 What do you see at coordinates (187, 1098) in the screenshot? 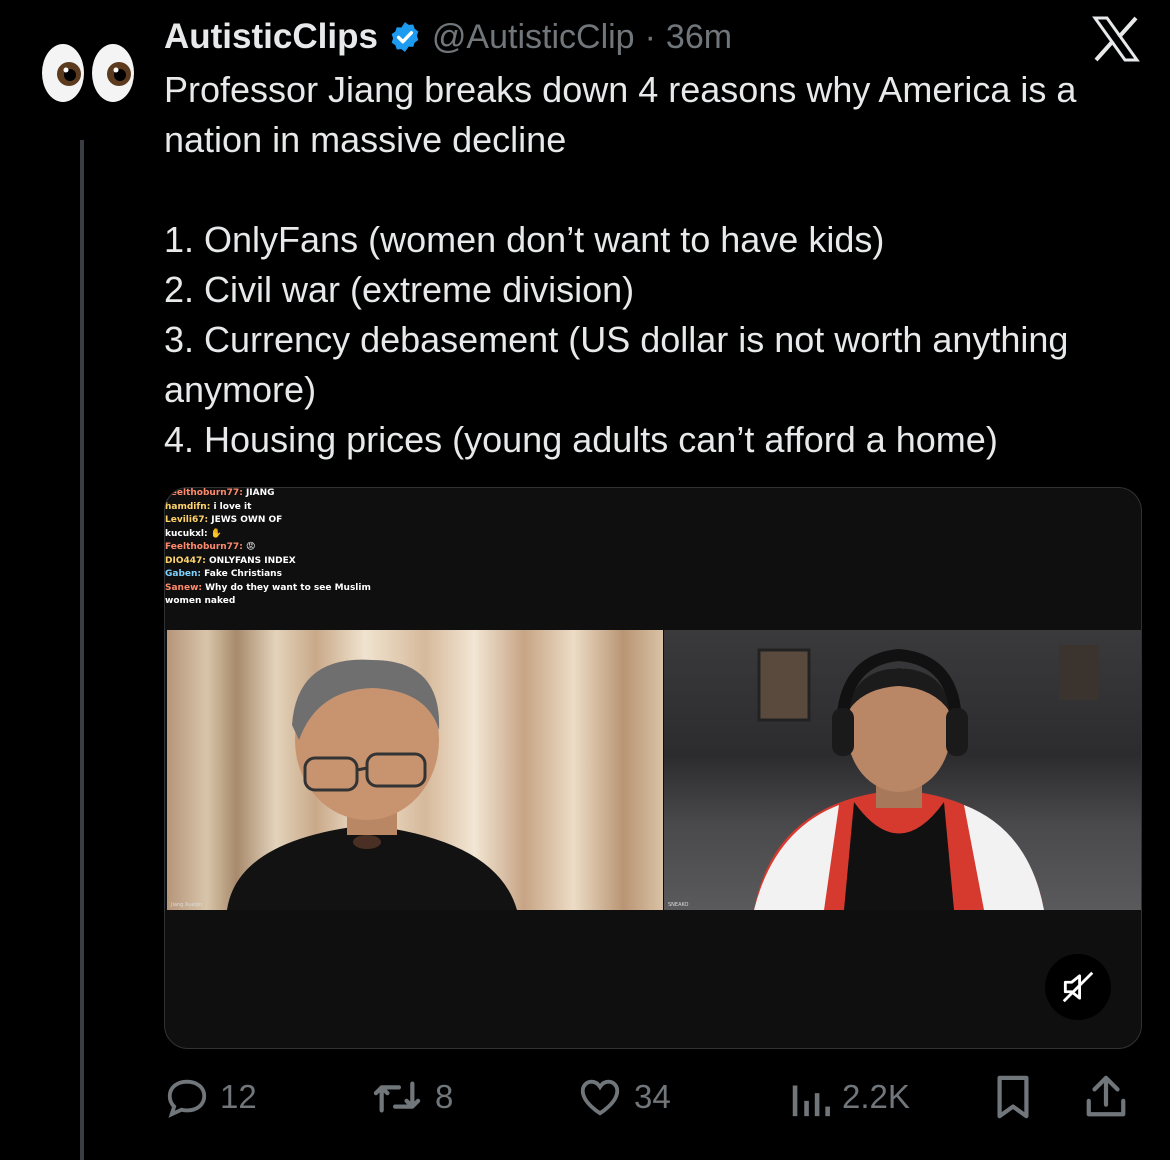
I see `reply-icon` at bounding box center [187, 1098].